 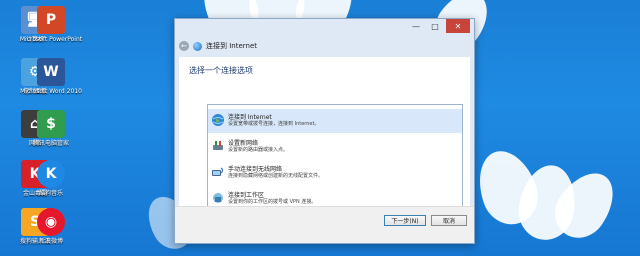 What do you see at coordinates (232, 46) in the screenshot?
I see `dialog-title: 连接到 Internet` at bounding box center [232, 46].